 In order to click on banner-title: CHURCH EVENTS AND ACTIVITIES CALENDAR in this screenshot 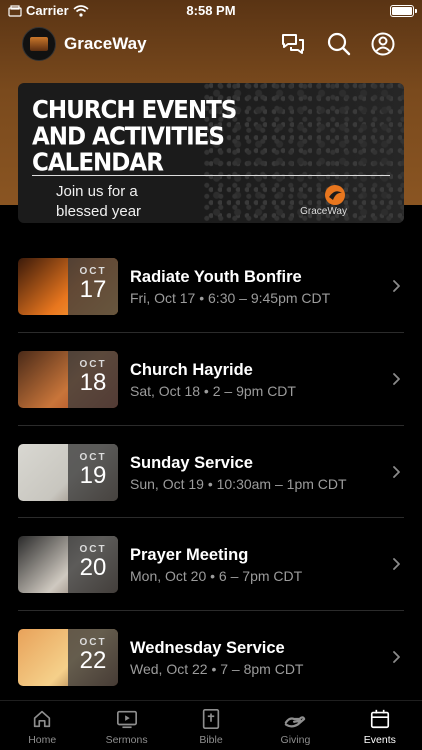, I will do `click(134, 136)`.